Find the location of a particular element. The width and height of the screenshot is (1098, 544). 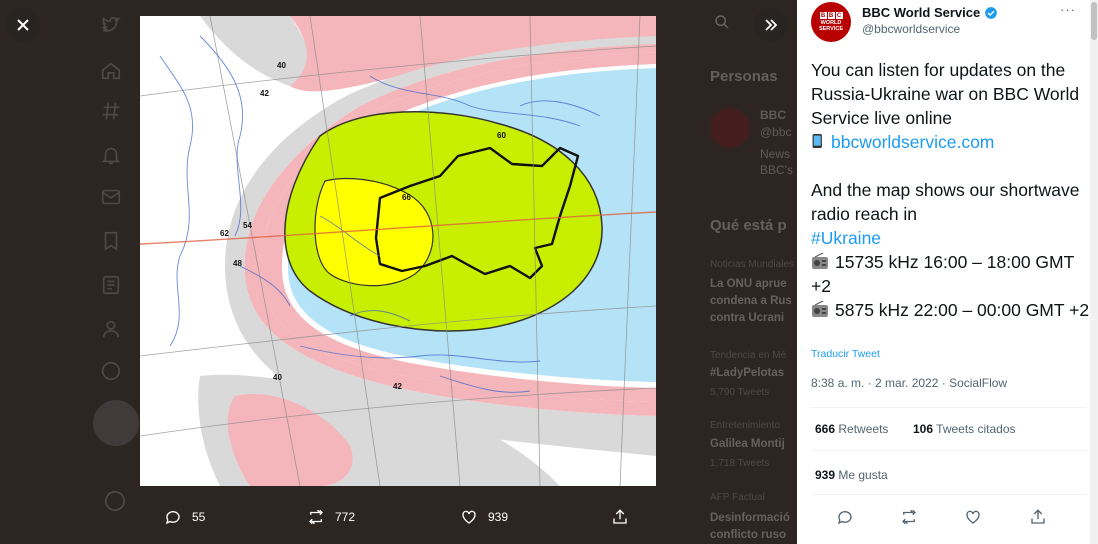

reply-count: 55 is located at coordinates (199, 517).